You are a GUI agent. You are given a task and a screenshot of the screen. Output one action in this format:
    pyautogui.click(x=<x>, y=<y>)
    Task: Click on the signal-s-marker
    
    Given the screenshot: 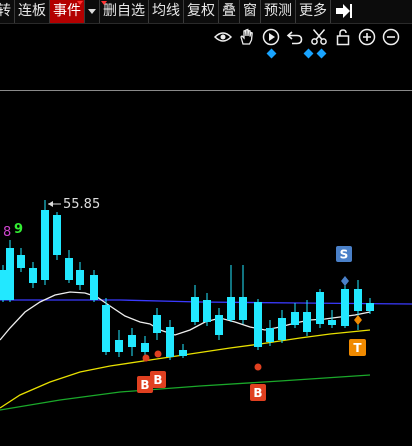 What is the action you would take?
    pyautogui.click(x=345, y=281)
    